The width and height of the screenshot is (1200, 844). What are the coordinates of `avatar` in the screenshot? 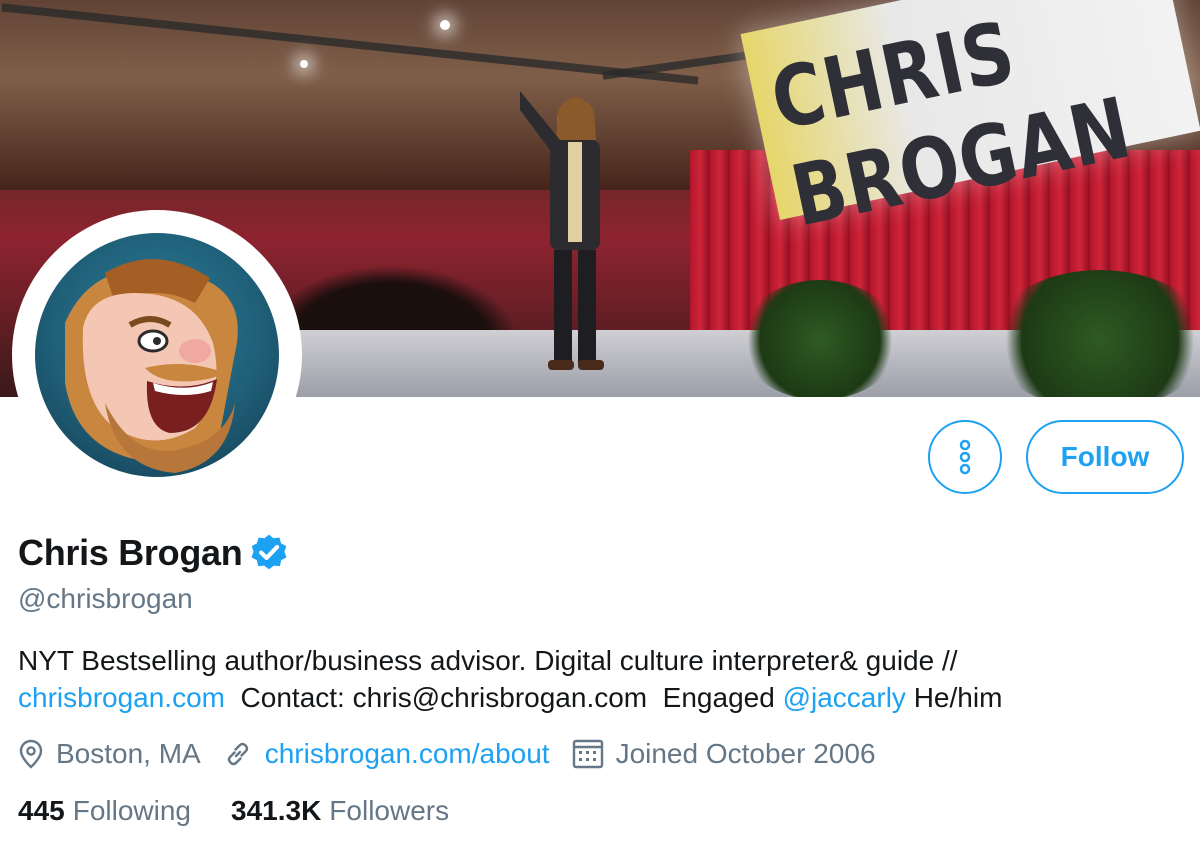 It's located at (157, 355).